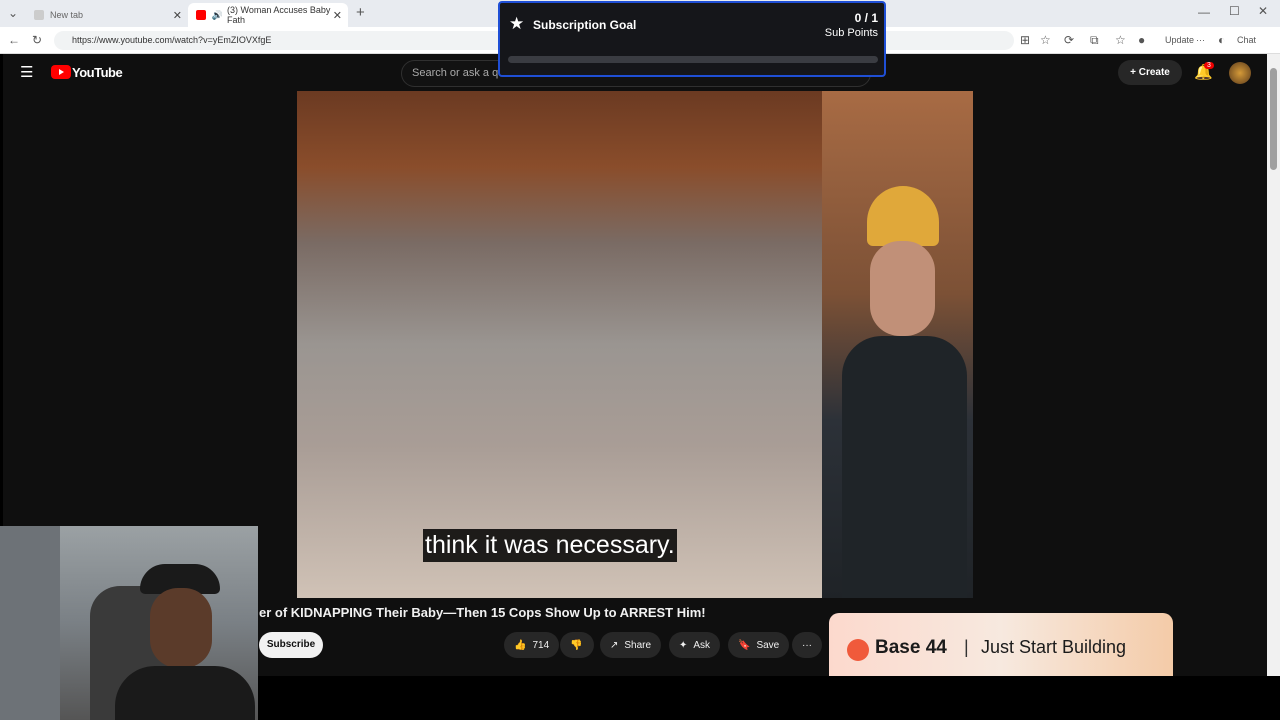  I want to click on bookmark-icon: 🔖, so click(744, 645).